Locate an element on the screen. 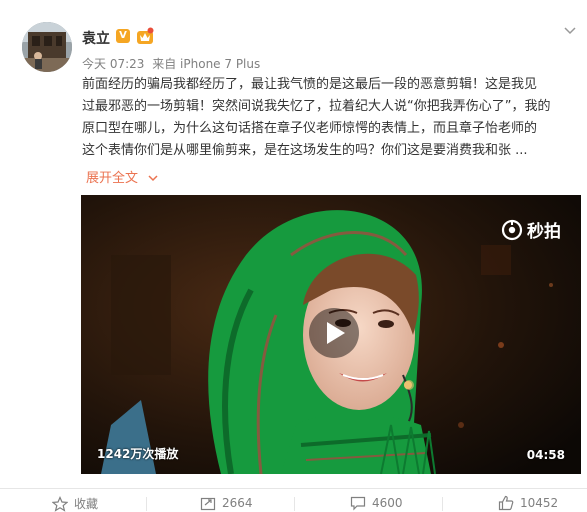  favorite-button: 收藏 is located at coordinates (75, 503).